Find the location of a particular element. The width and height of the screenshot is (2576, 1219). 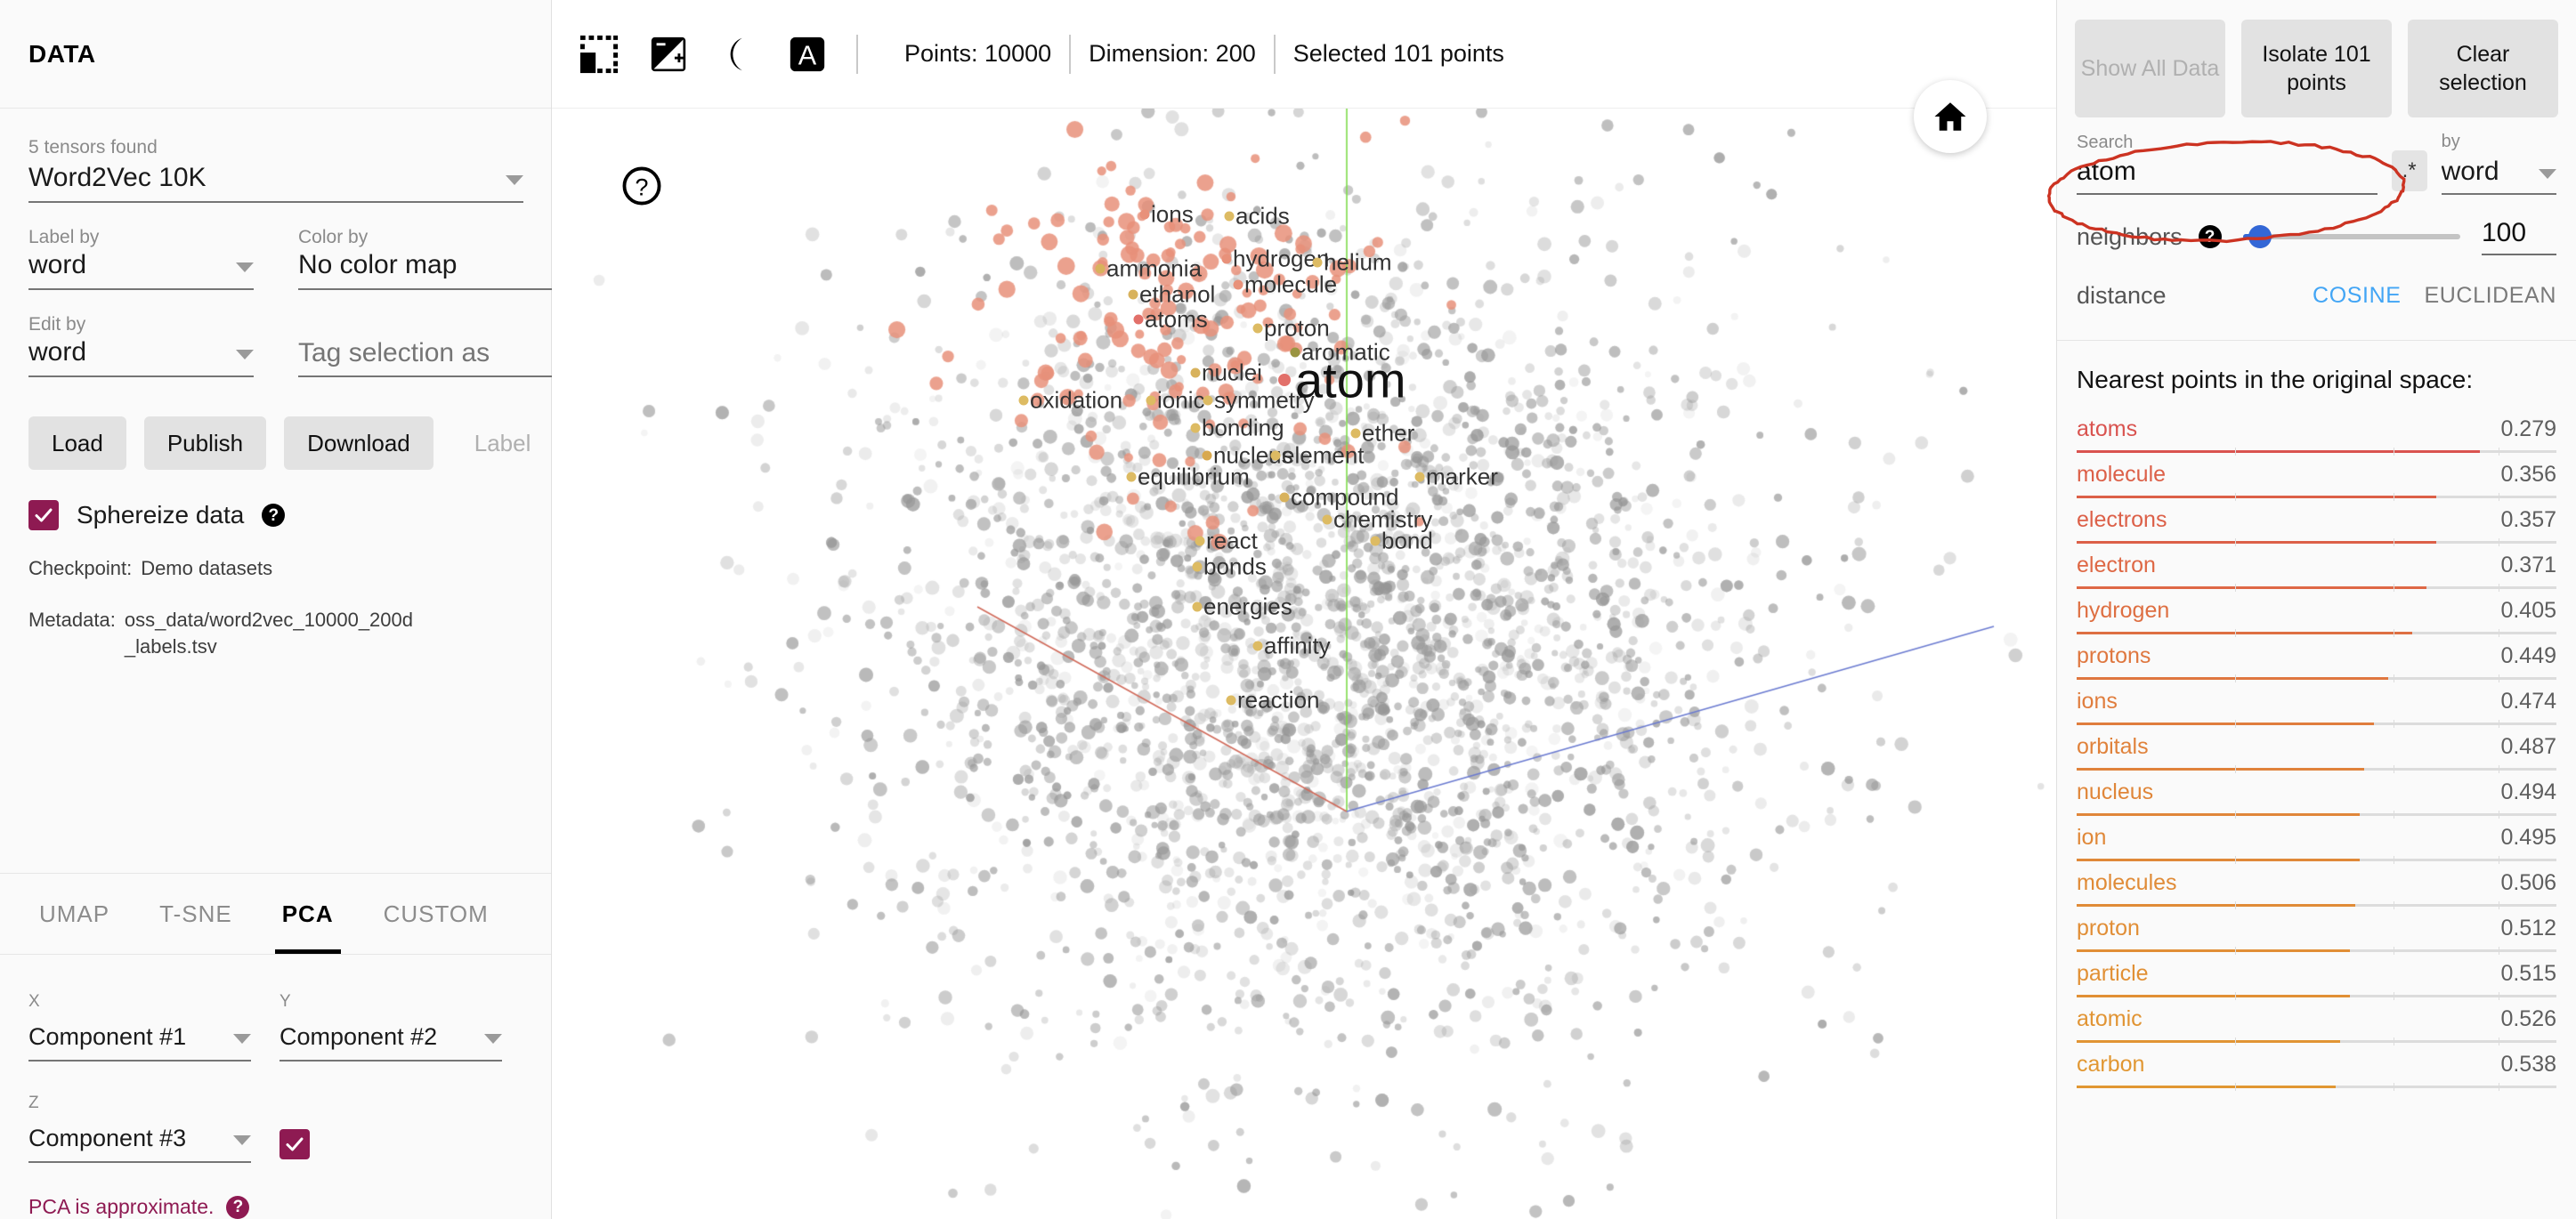

sphereize-checkbox is located at coordinates (43, 515).